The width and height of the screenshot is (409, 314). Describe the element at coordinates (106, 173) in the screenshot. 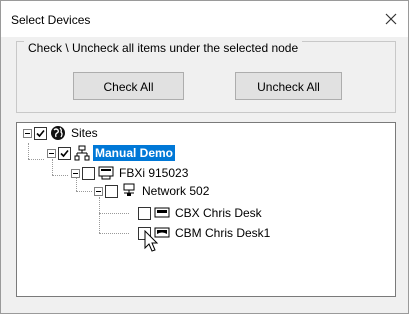

I see `device-icon` at that location.